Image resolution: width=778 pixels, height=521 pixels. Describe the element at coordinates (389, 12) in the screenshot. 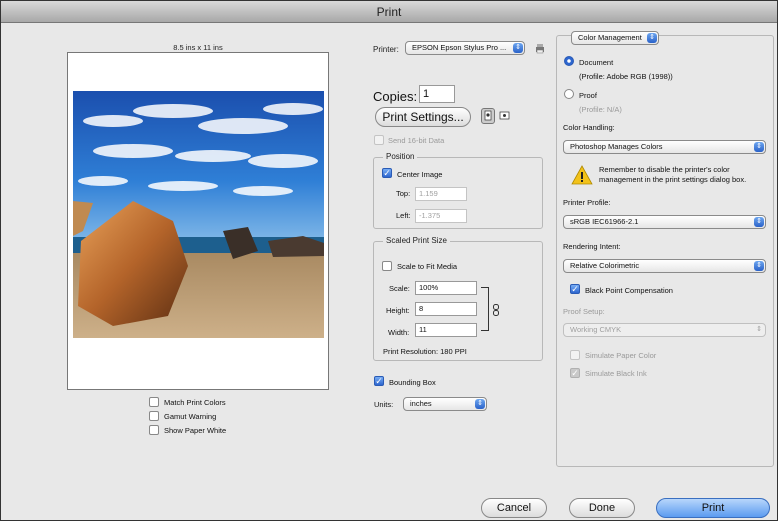

I see `window-title: Print` at that location.